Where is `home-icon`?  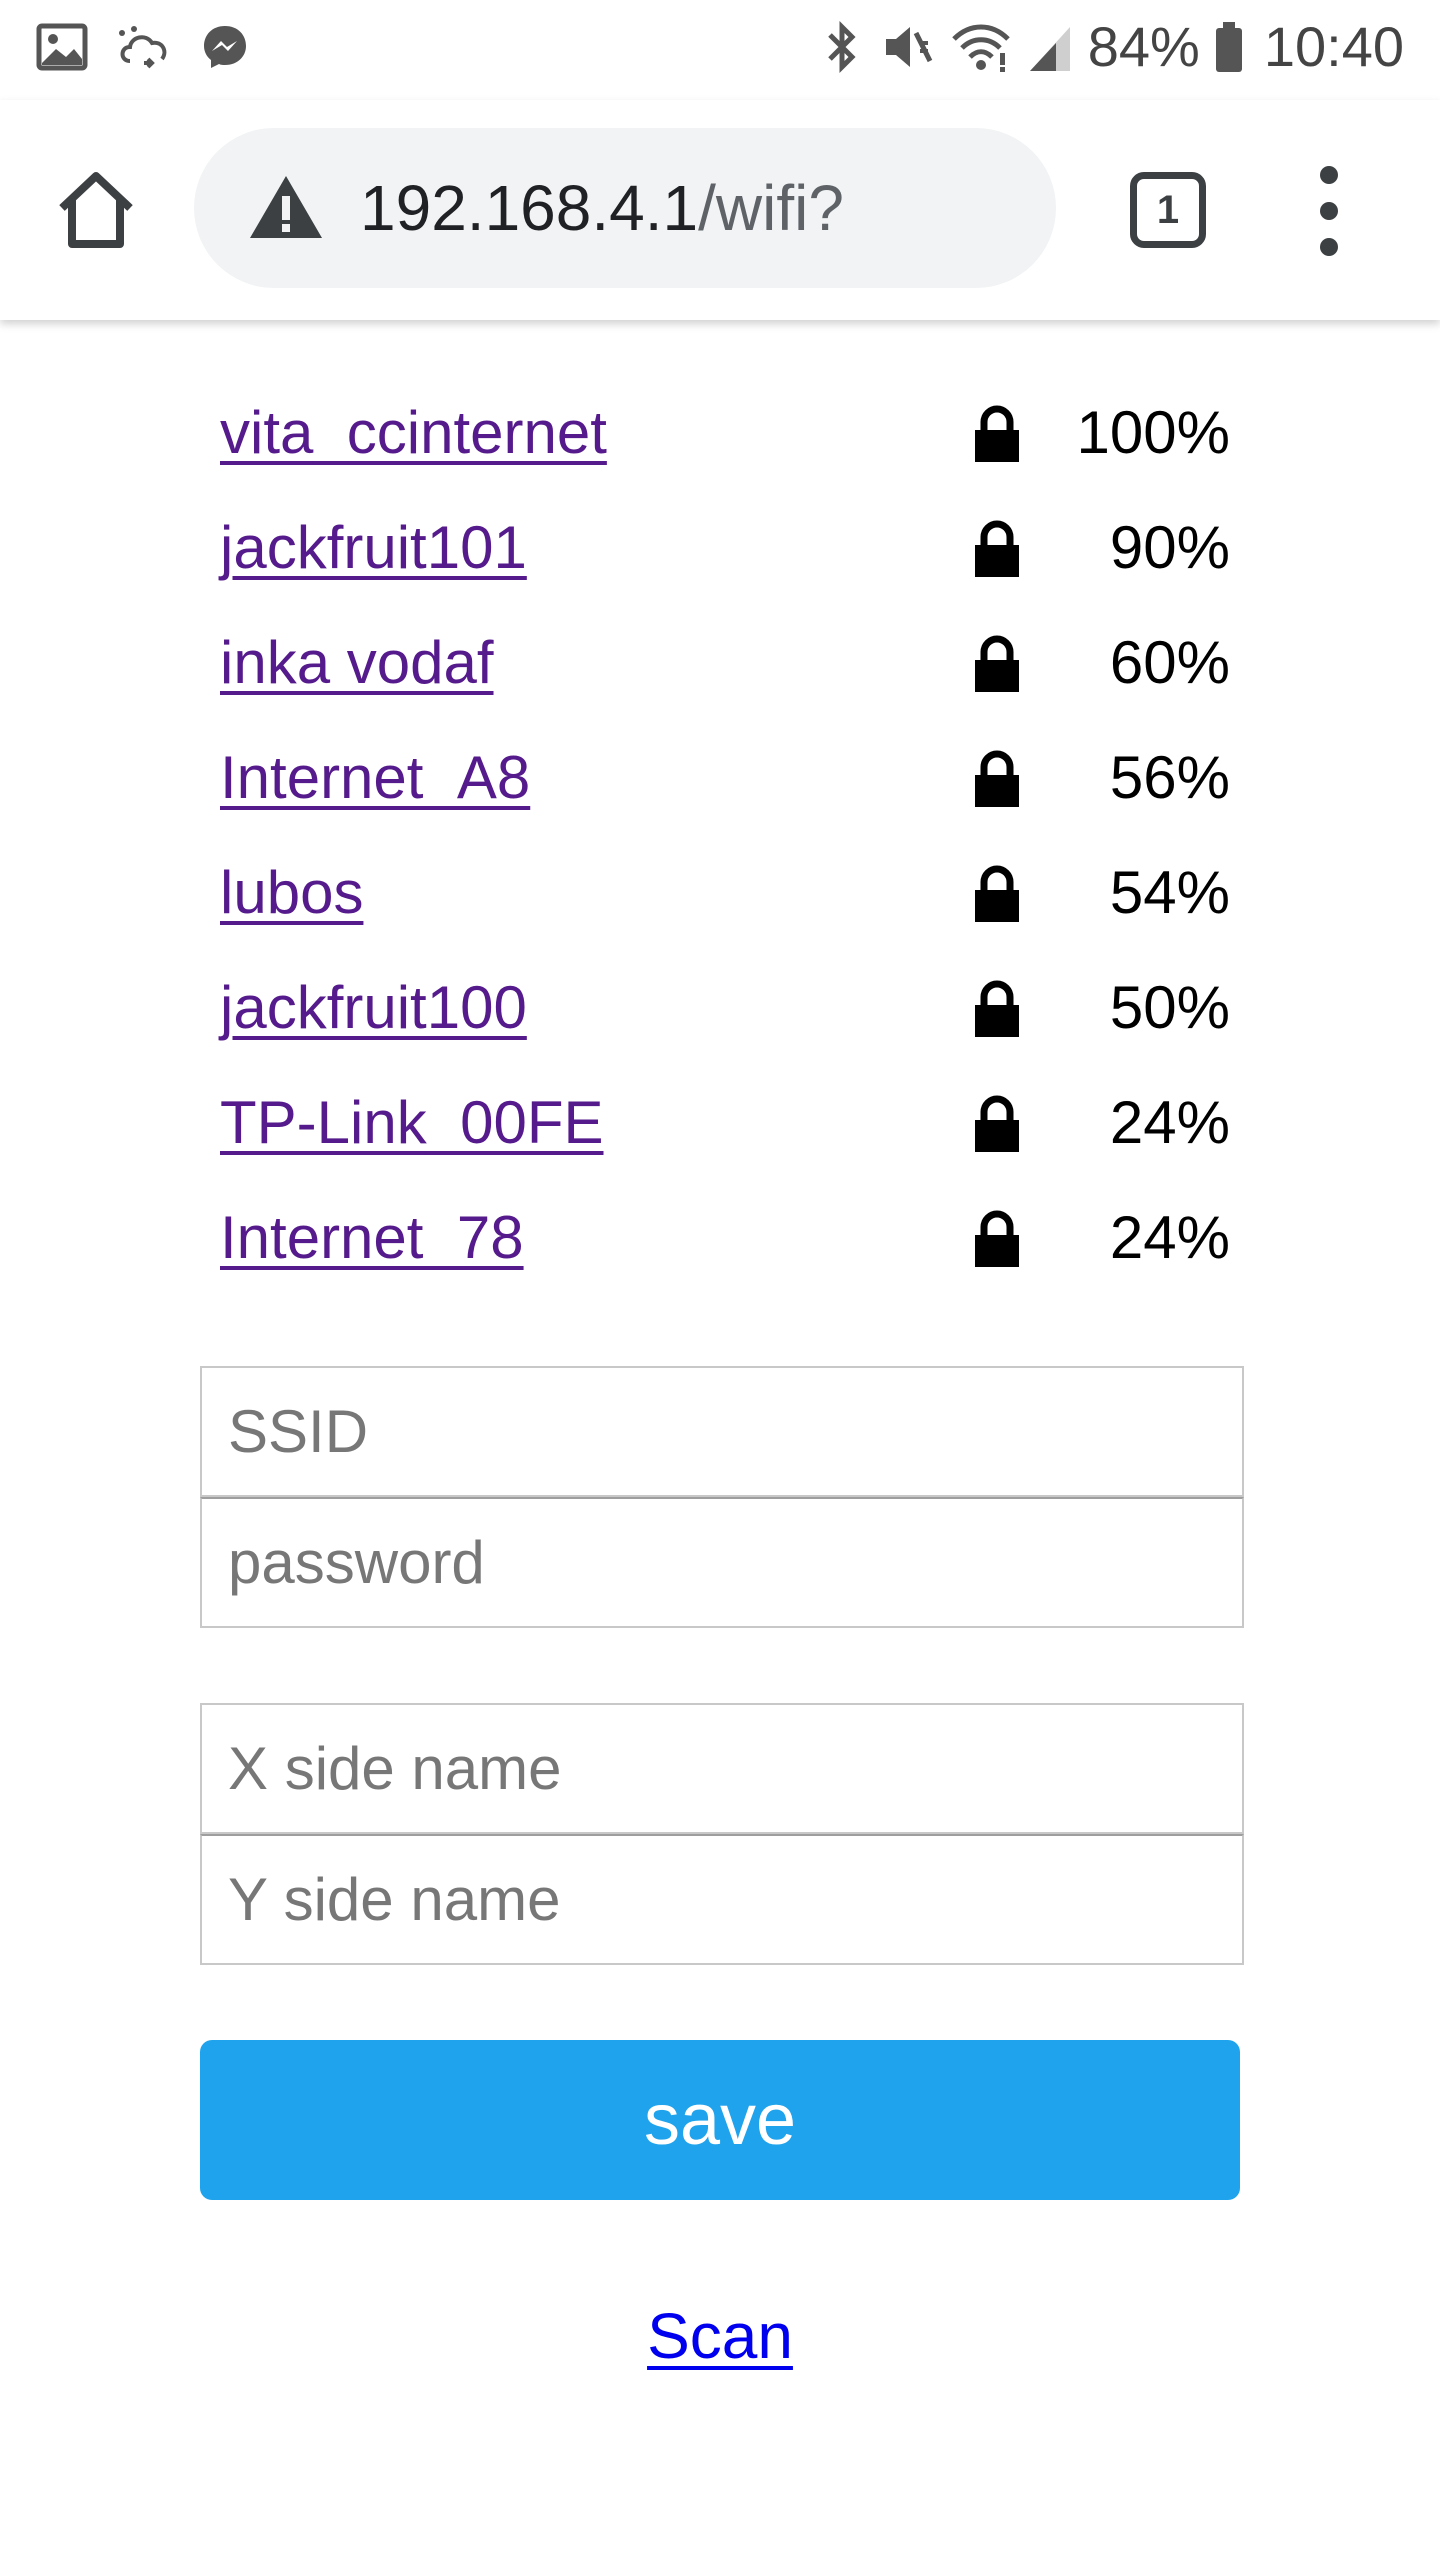
home-icon is located at coordinates (96, 210).